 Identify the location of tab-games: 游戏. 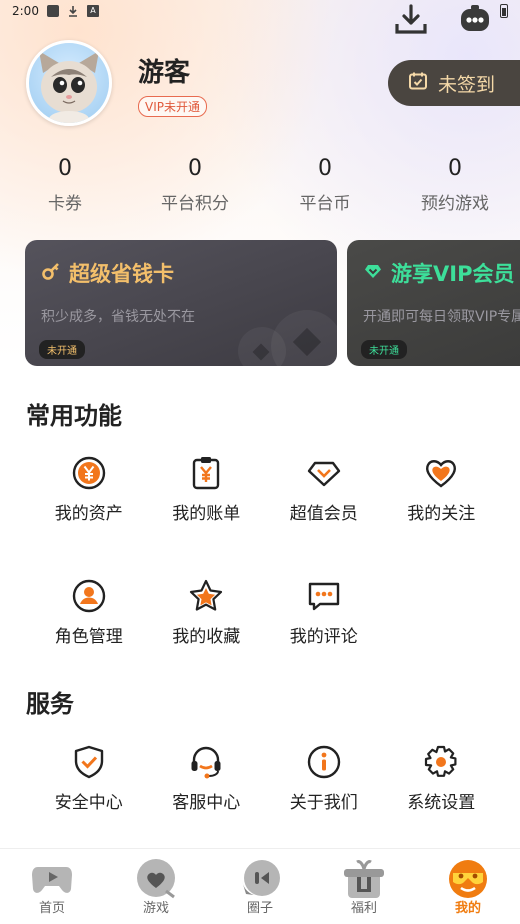
(156, 886).